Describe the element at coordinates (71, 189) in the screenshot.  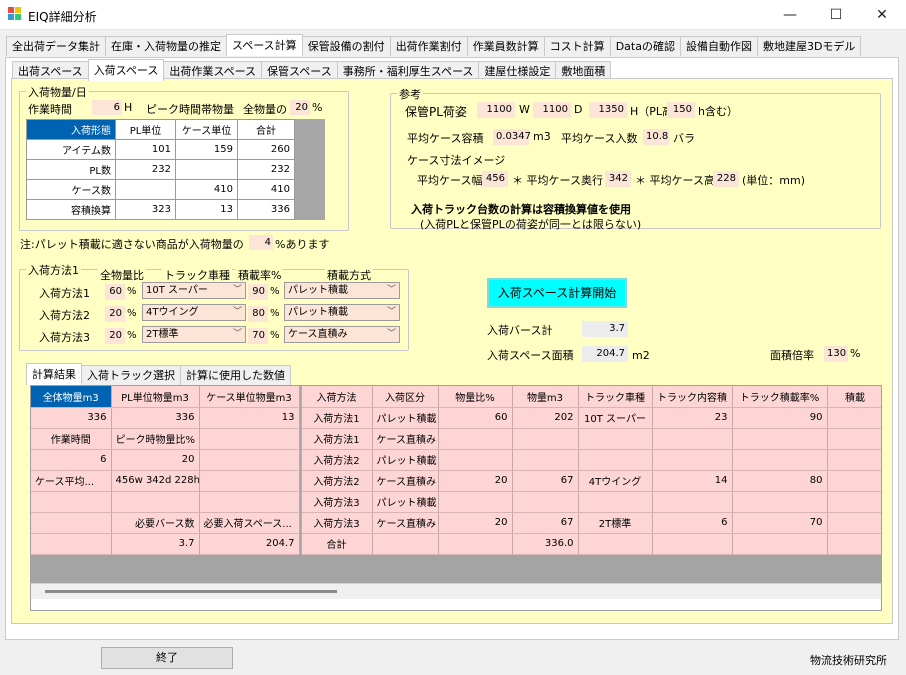
I see `table-cell: ケース数` at that location.